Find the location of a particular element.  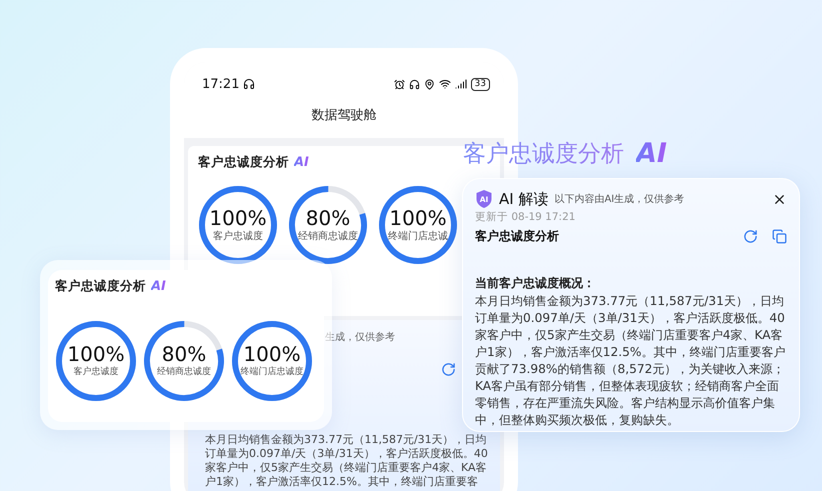

analysis-heading: 当前客户忠诚度概况： is located at coordinates (535, 283).